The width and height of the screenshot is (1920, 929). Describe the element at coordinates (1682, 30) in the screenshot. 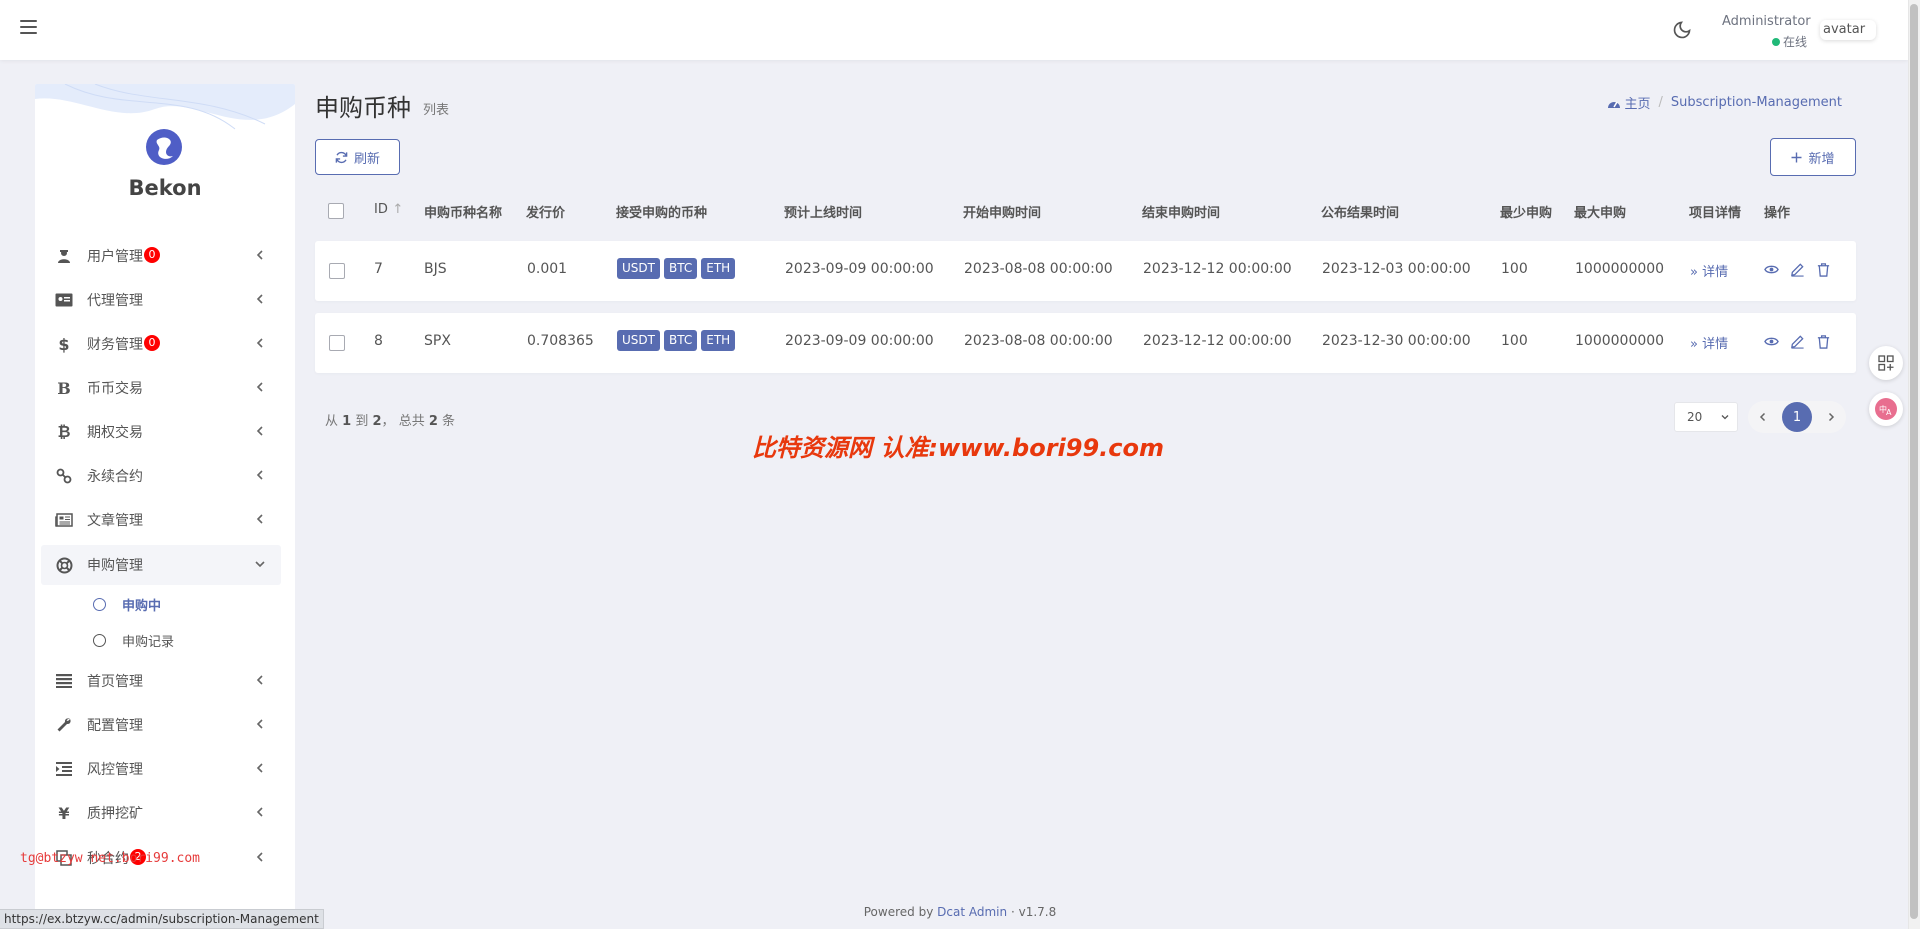

I see `dark-mode-moon-icon` at that location.